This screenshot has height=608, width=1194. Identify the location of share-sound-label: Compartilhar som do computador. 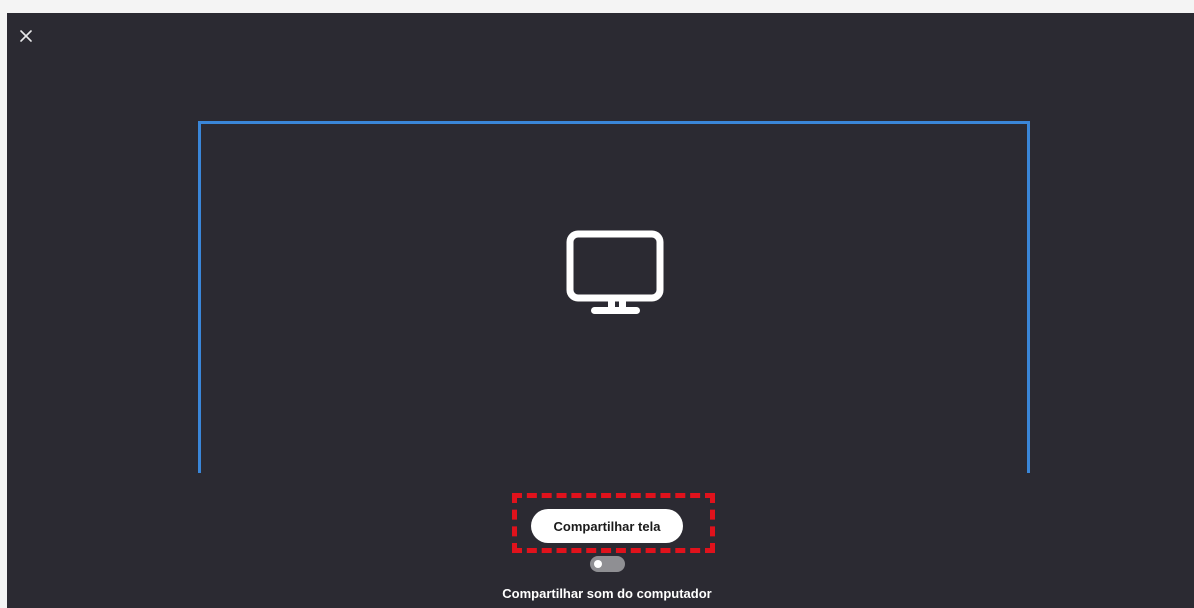
(607, 593).